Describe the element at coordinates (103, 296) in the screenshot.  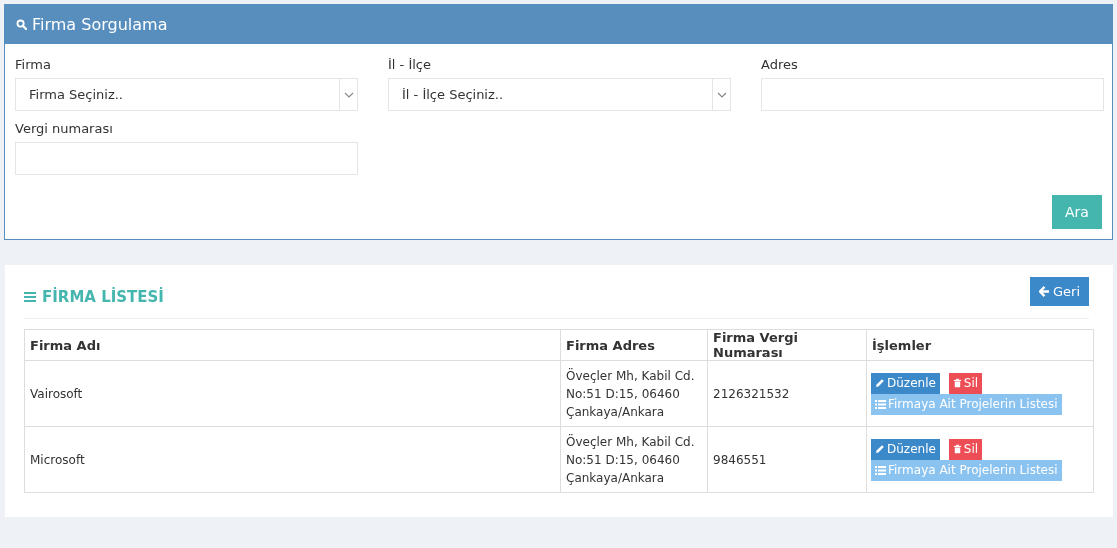
I see `list-title: FİRMA LİSTESİ` at that location.